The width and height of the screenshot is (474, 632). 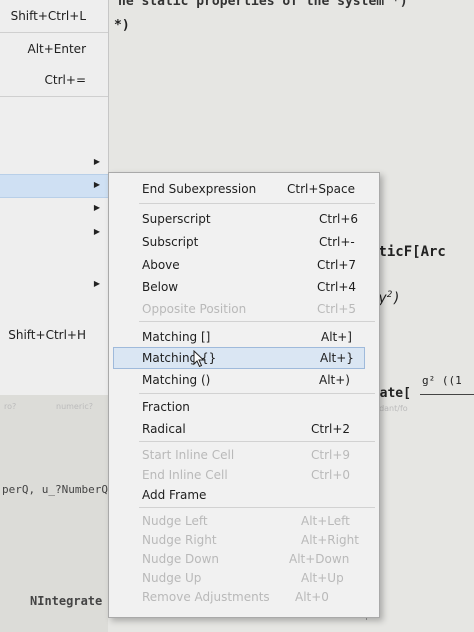 I want to click on menu-item-remove-adjustments: Remove Adjustments Alt+0, so click(x=244, y=597).